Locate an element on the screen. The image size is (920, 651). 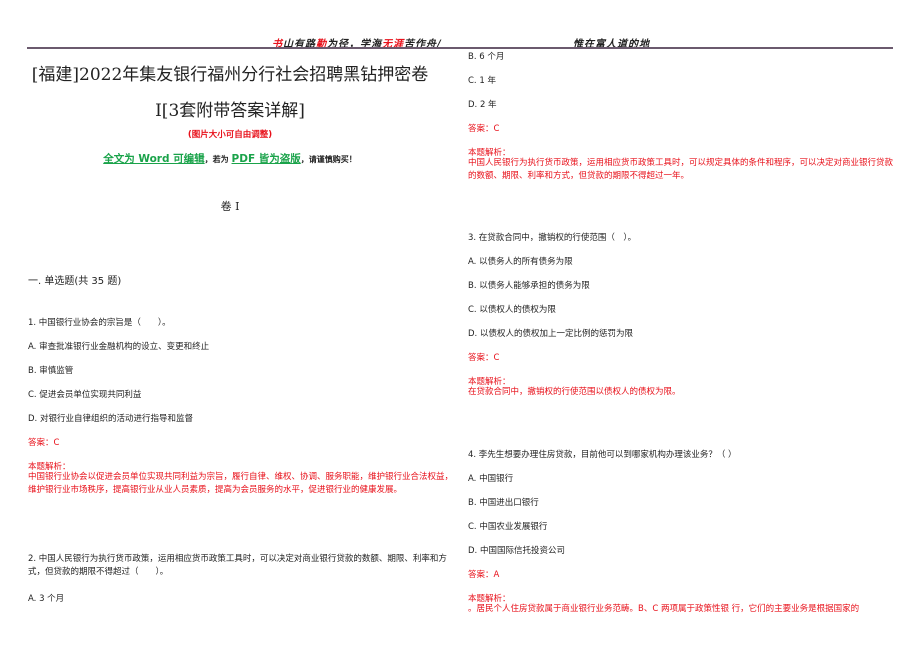
answer-label: 答案：A is located at coordinates (484, 575).